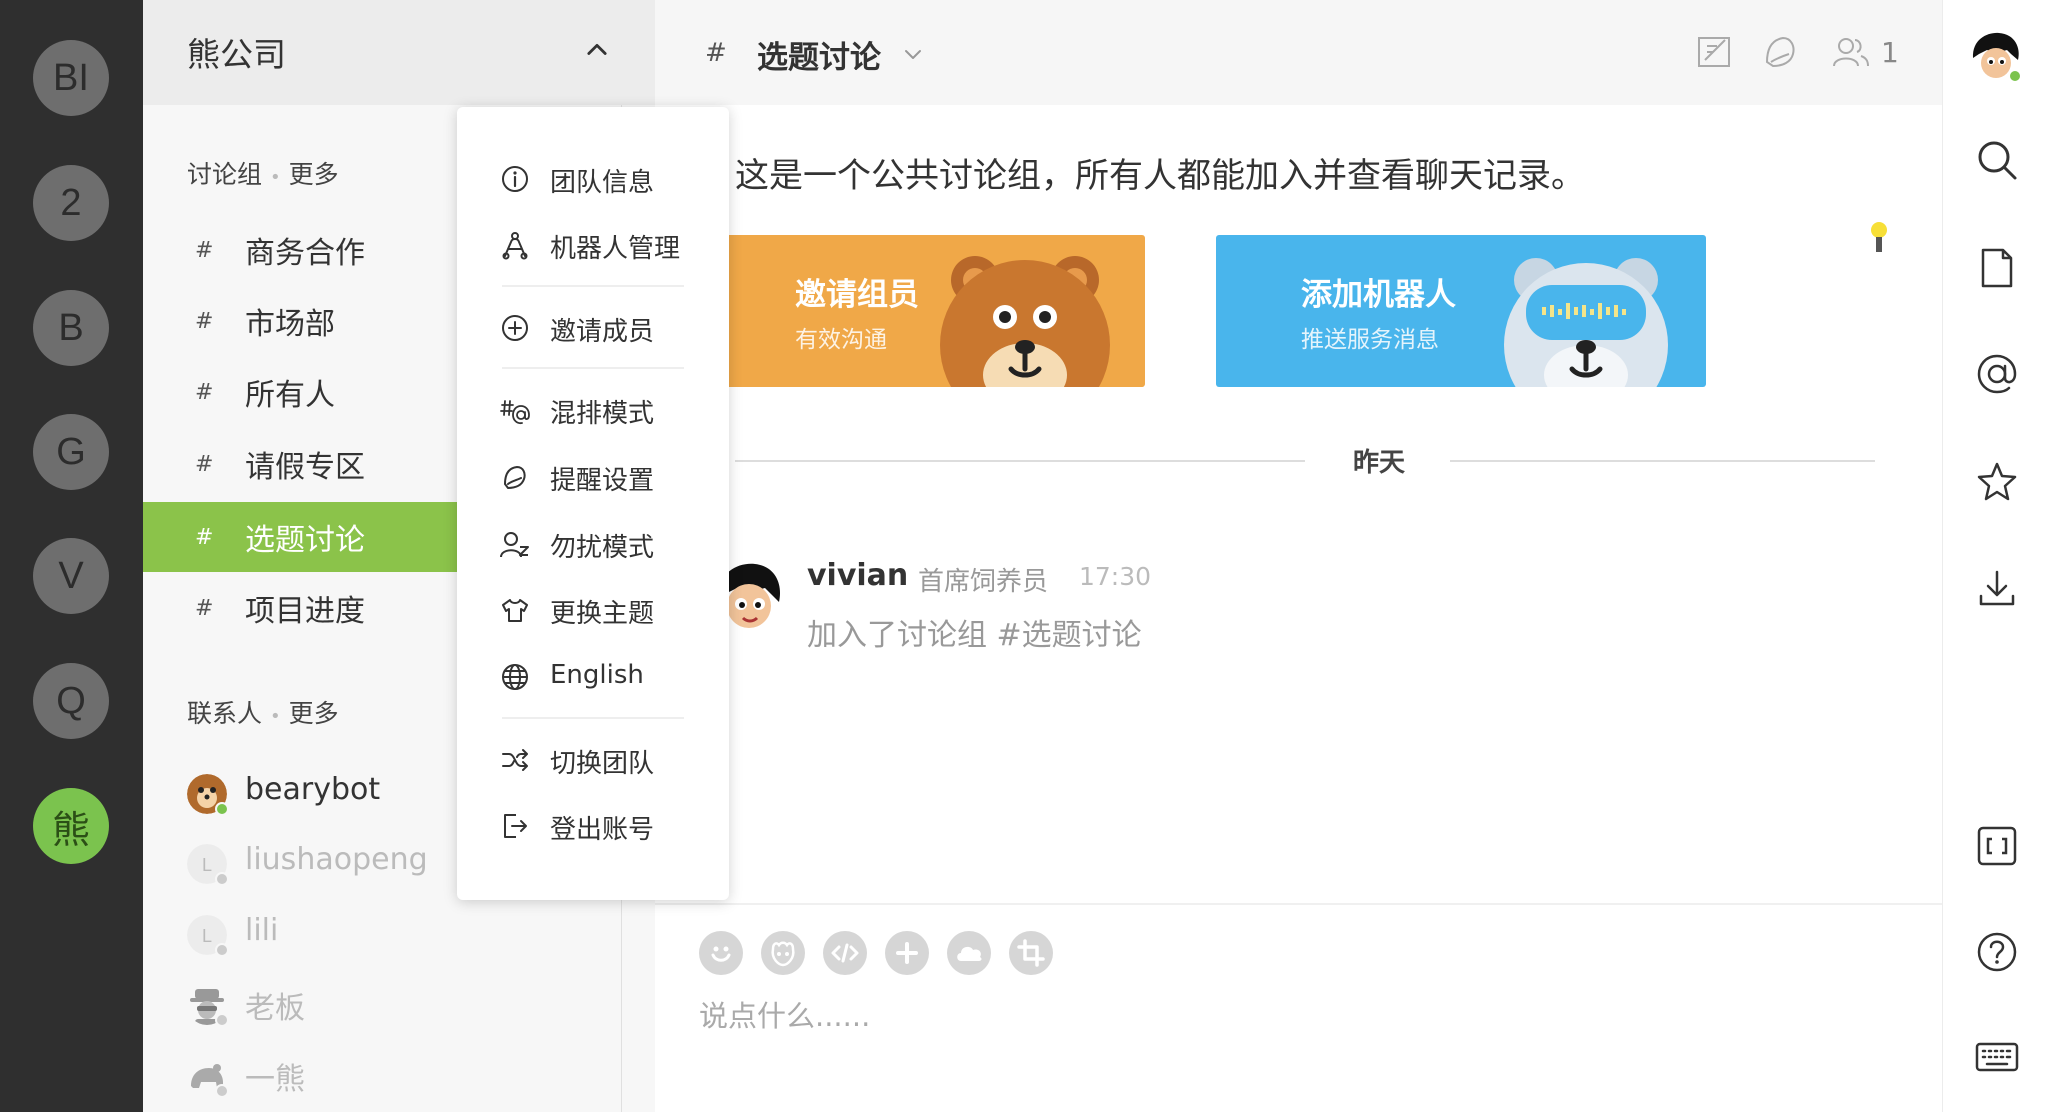 This screenshot has width=2048, height=1112. What do you see at coordinates (913, 54) in the screenshot?
I see `chevron-down-icon` at bounding box center [913, 54].